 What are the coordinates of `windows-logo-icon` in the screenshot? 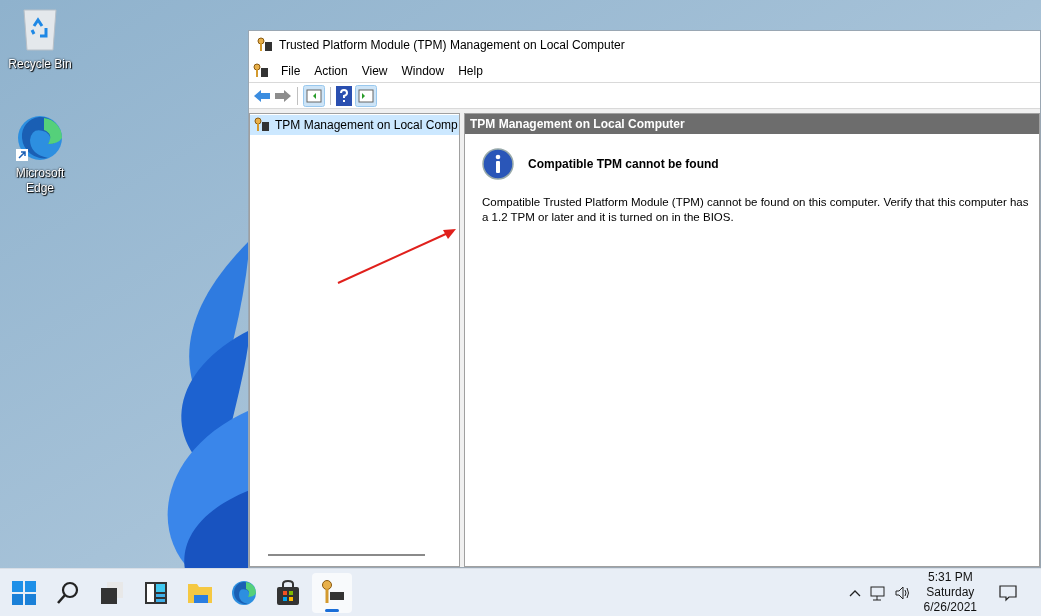 It's located at (24, 592).